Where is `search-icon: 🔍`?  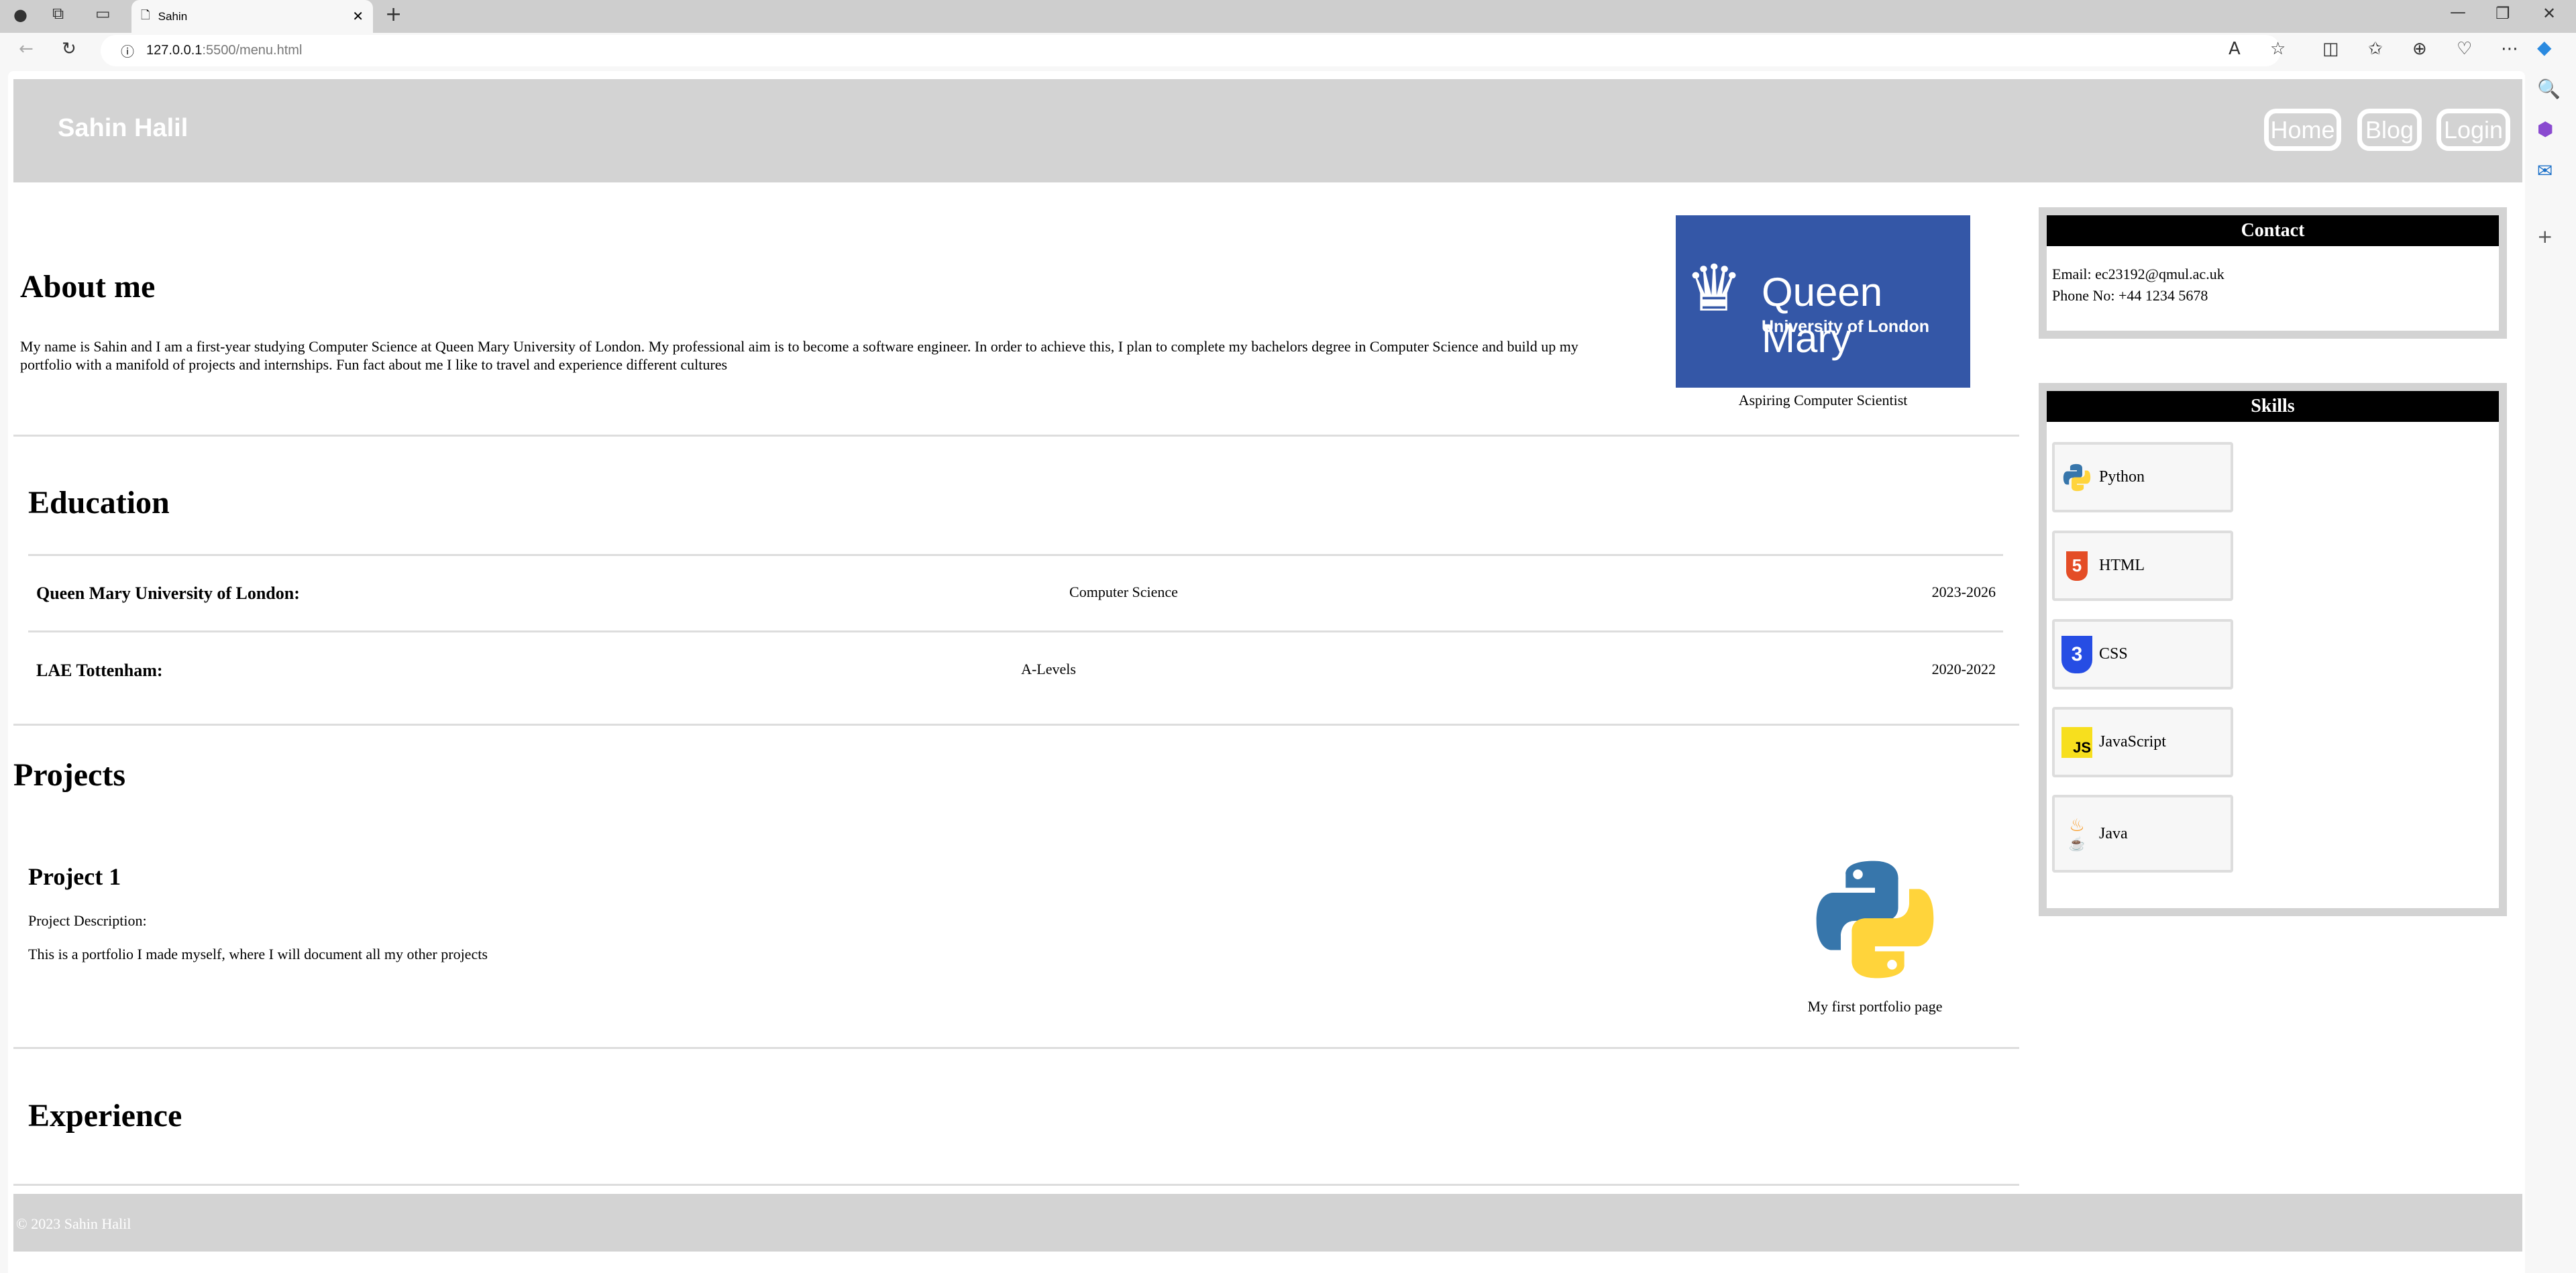 search-icon: 🔍 is located at coordinates (2549, 89).